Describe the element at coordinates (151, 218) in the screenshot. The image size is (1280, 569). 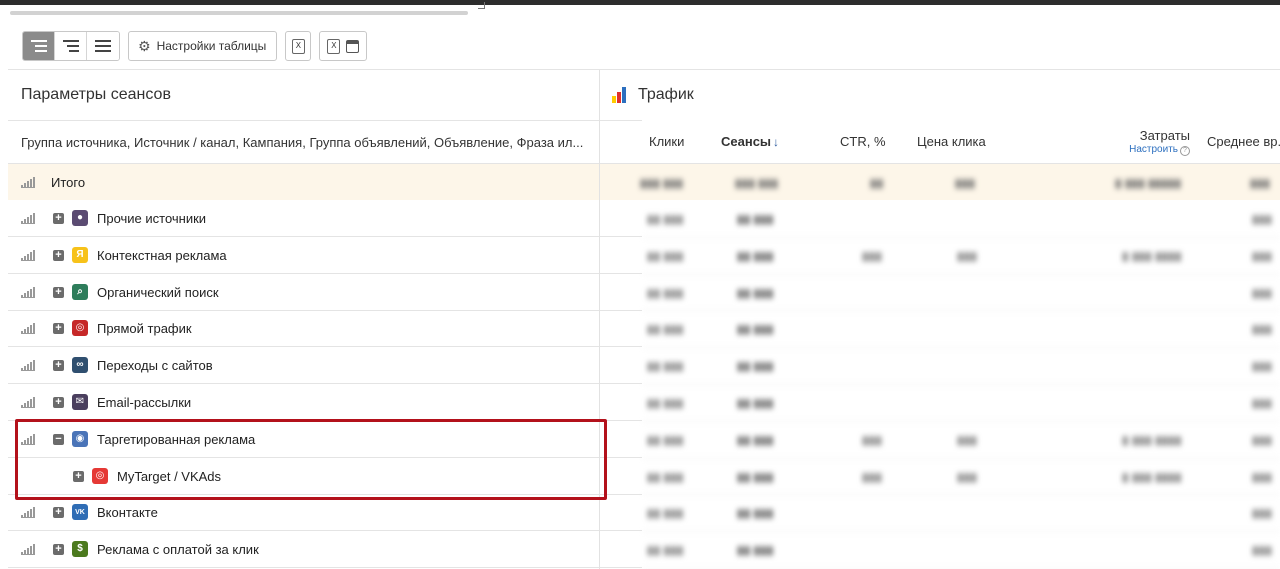
I see `row-label: Прочие источники` at that location.